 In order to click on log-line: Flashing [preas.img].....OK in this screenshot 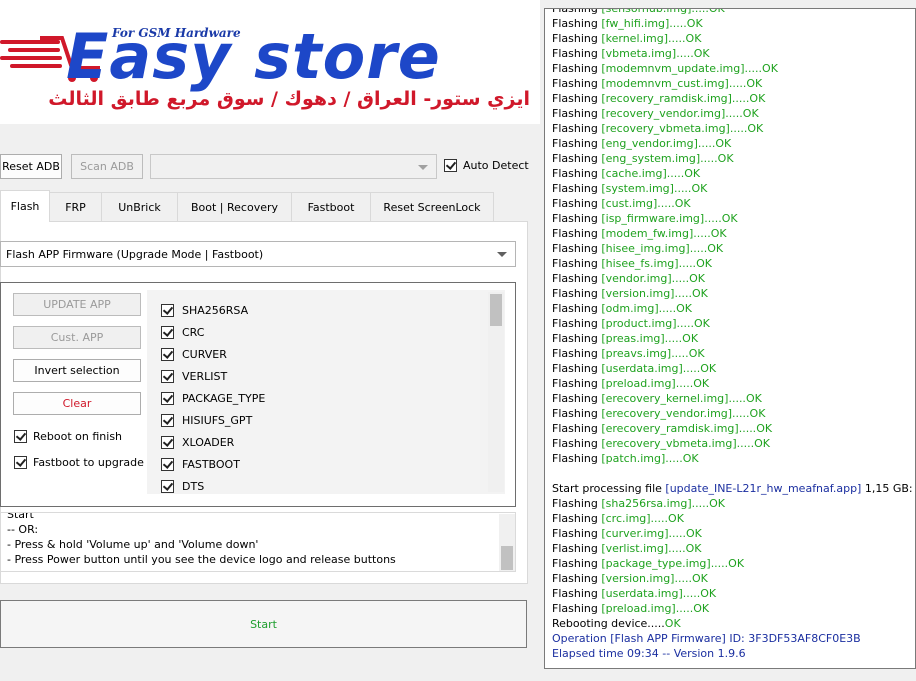, I will do `click(733, 338)`.